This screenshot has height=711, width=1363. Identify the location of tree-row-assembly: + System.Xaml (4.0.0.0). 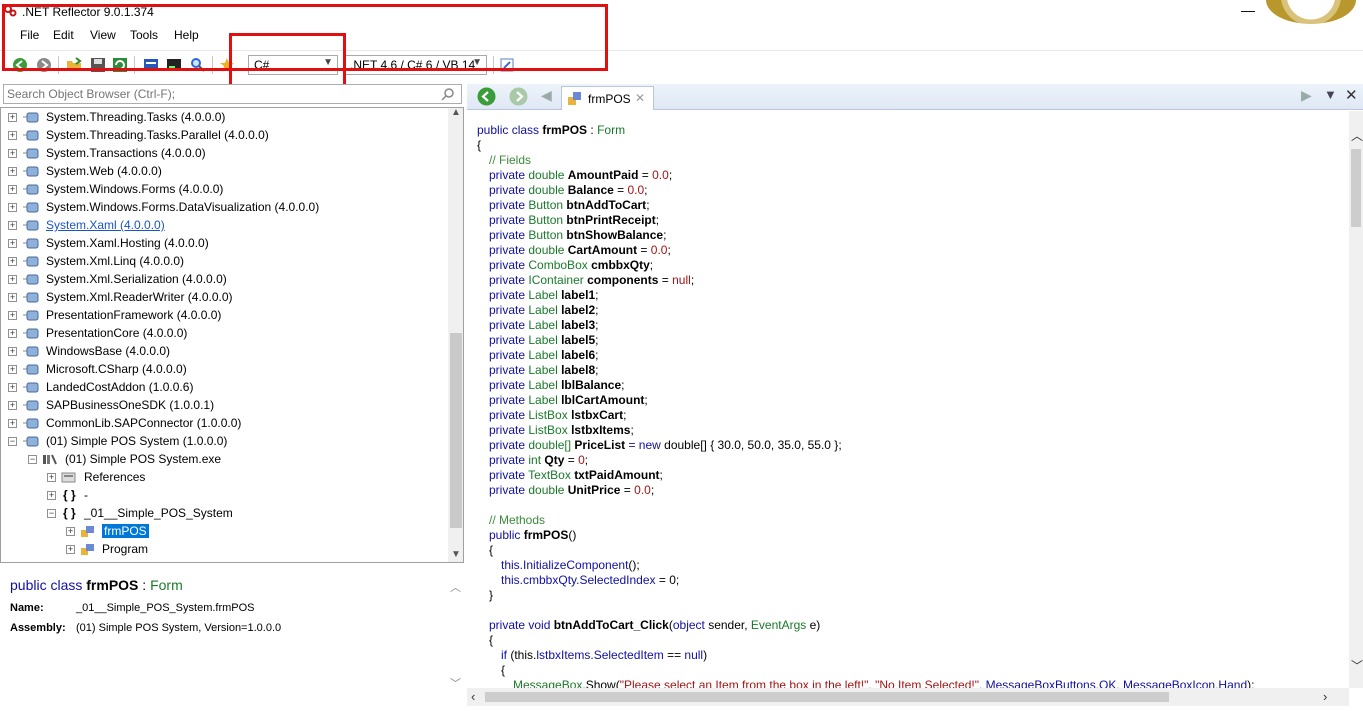
(224, 226).